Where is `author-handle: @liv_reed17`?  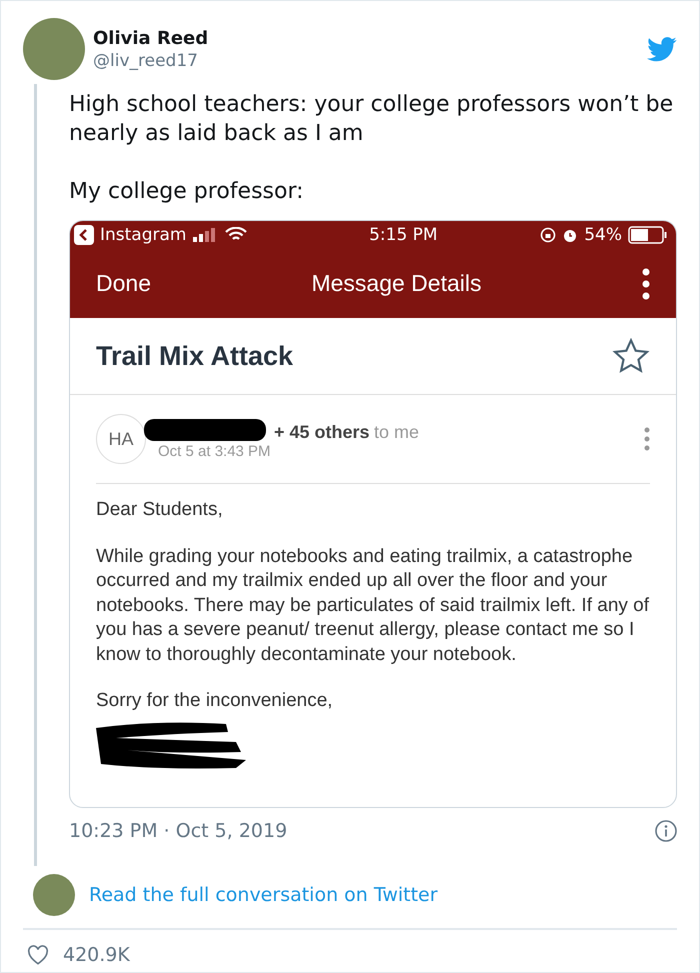 author-handle: @liv_reed17 is located at coordinates (146, 60).